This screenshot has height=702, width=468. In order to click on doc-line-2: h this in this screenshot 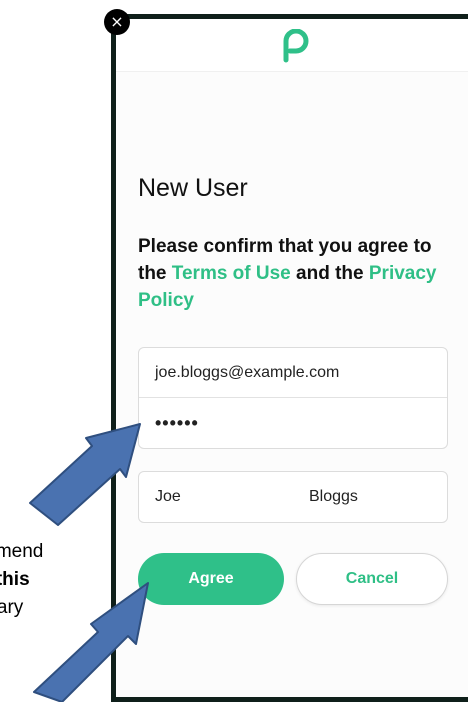, I will do `click(15, 580)`.